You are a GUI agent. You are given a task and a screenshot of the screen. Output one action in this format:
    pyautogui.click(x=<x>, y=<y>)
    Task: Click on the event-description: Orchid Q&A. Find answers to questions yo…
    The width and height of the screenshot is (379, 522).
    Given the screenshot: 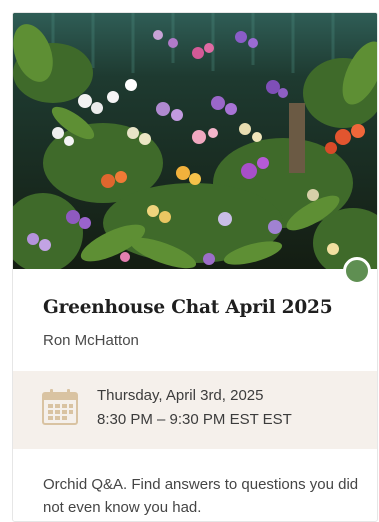 What is the action you would take?
    pyautogui.click(x=201, y=496)
    